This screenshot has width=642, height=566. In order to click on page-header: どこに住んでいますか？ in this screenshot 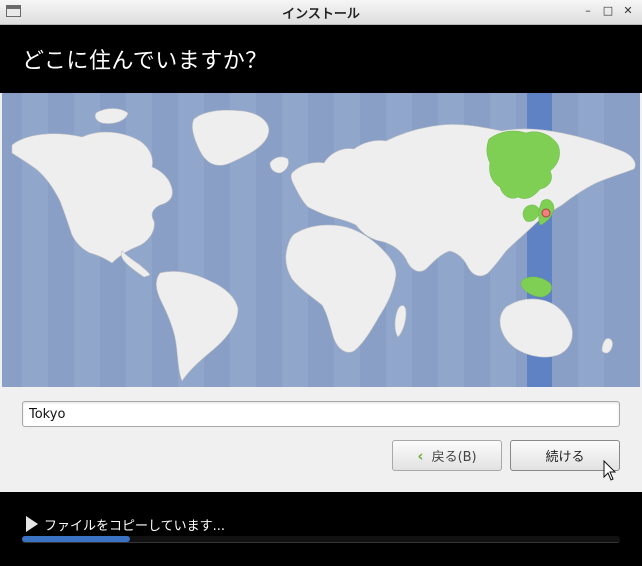, I will do `click(321, 59)`.